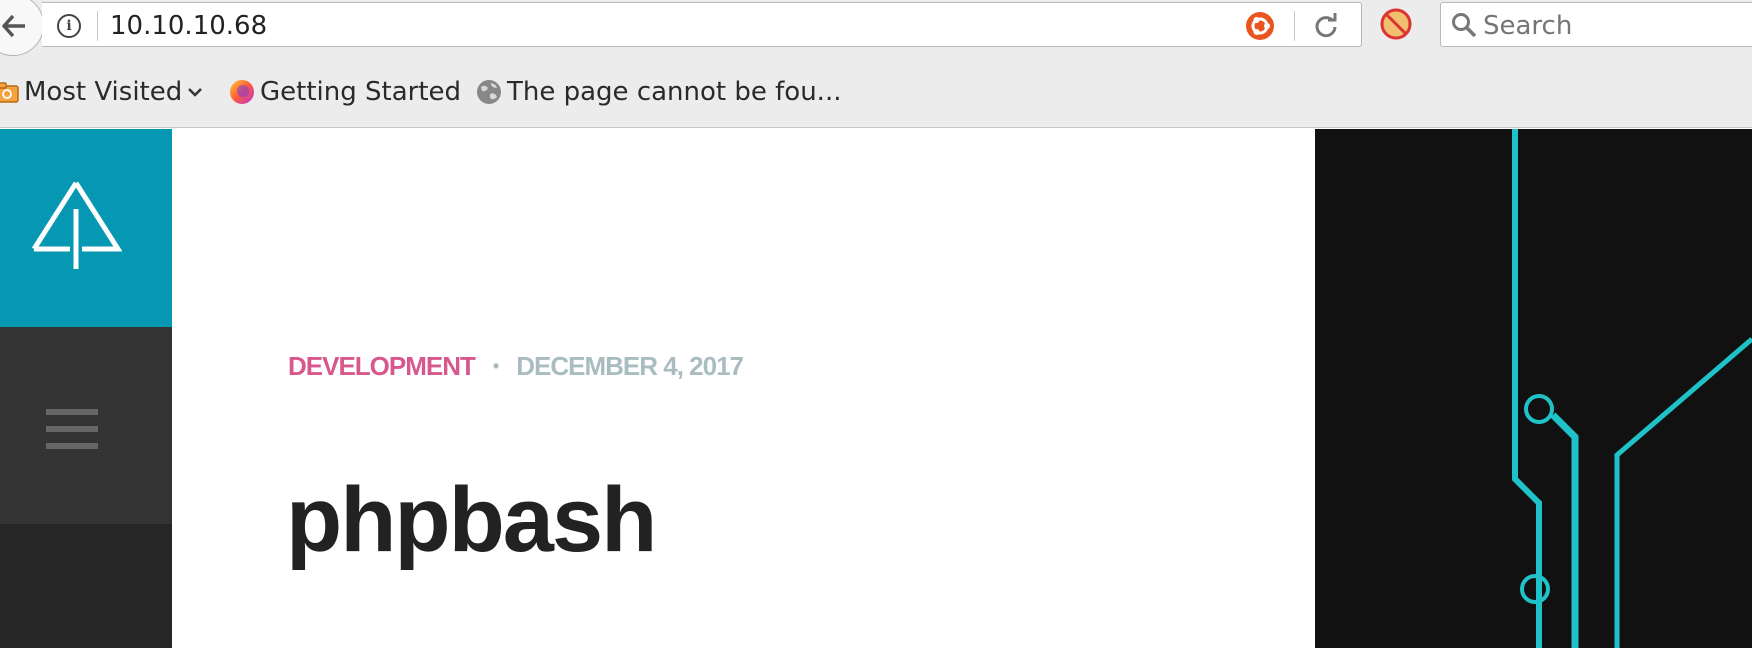  What do you see at coordinates (86, 586) in the screenshot?
I see `sidebar-footer` at bounding box center [86, 586].